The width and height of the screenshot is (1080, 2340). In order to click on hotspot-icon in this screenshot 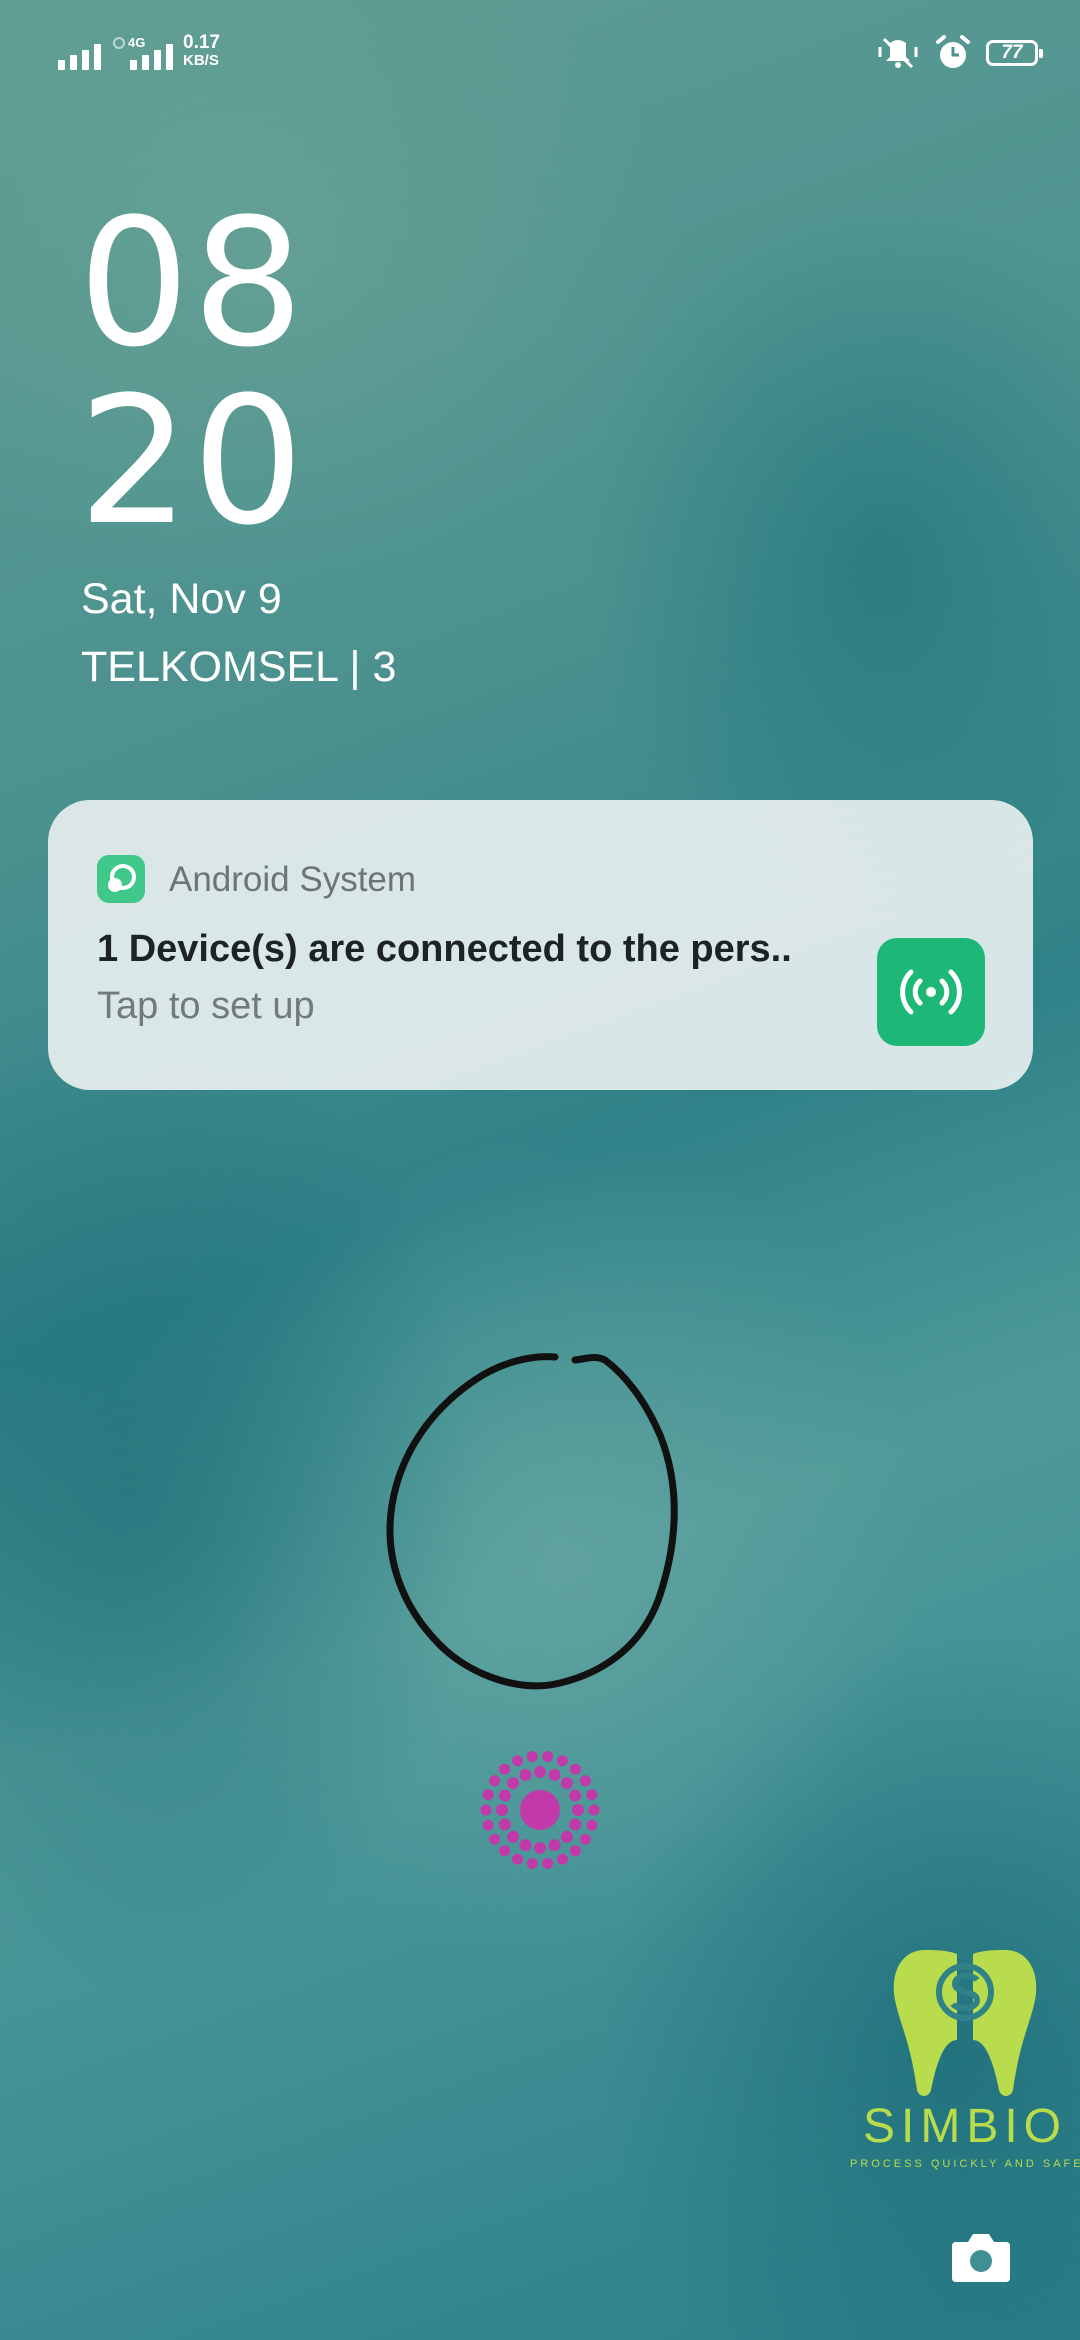, I will do `click(931, 992)`.